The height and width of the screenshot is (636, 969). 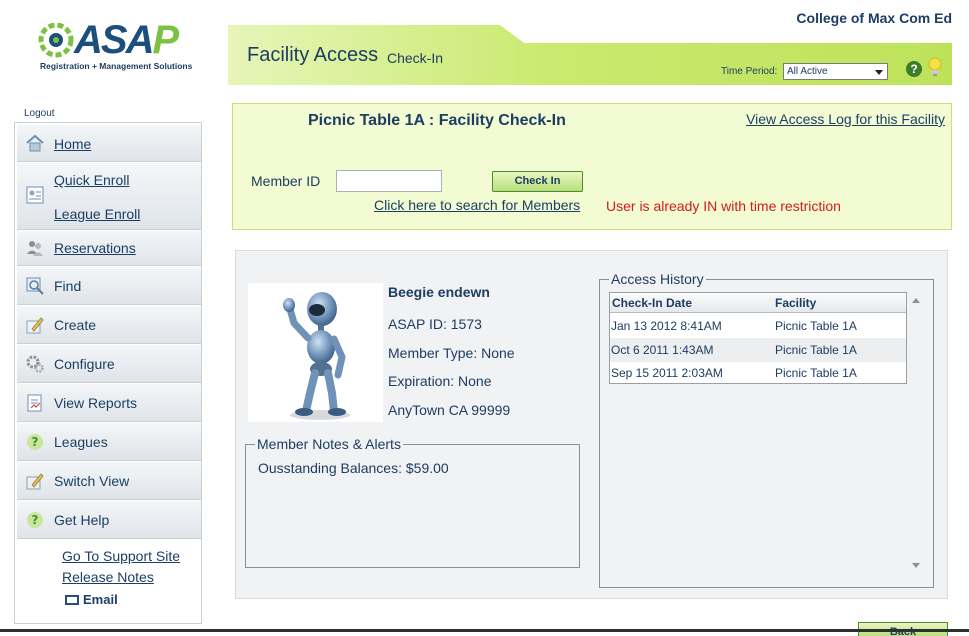 I want to click on logo-people-icon, so click(x=56, y=40).